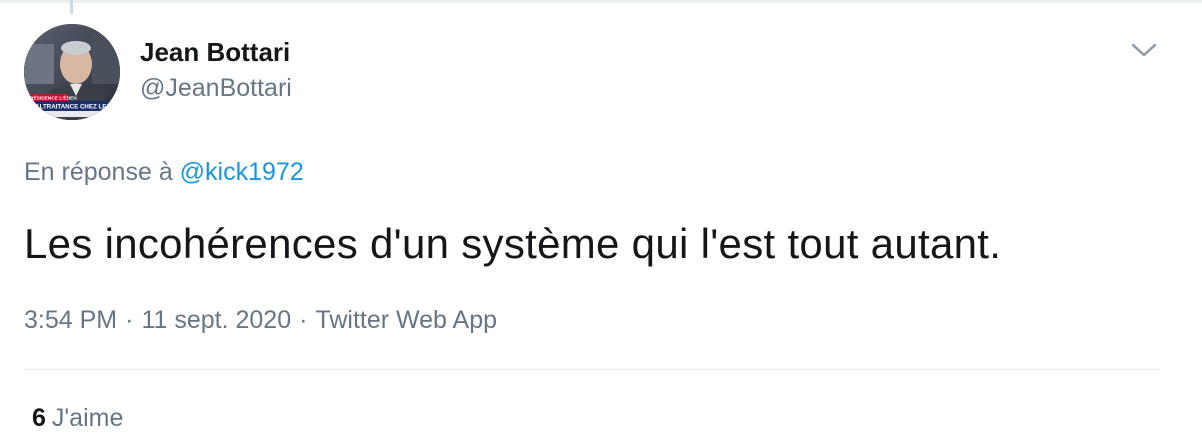 This screenshot has width=1202, height=438. I want to click on author-handle: @JeanBottari, so click(216, 88).